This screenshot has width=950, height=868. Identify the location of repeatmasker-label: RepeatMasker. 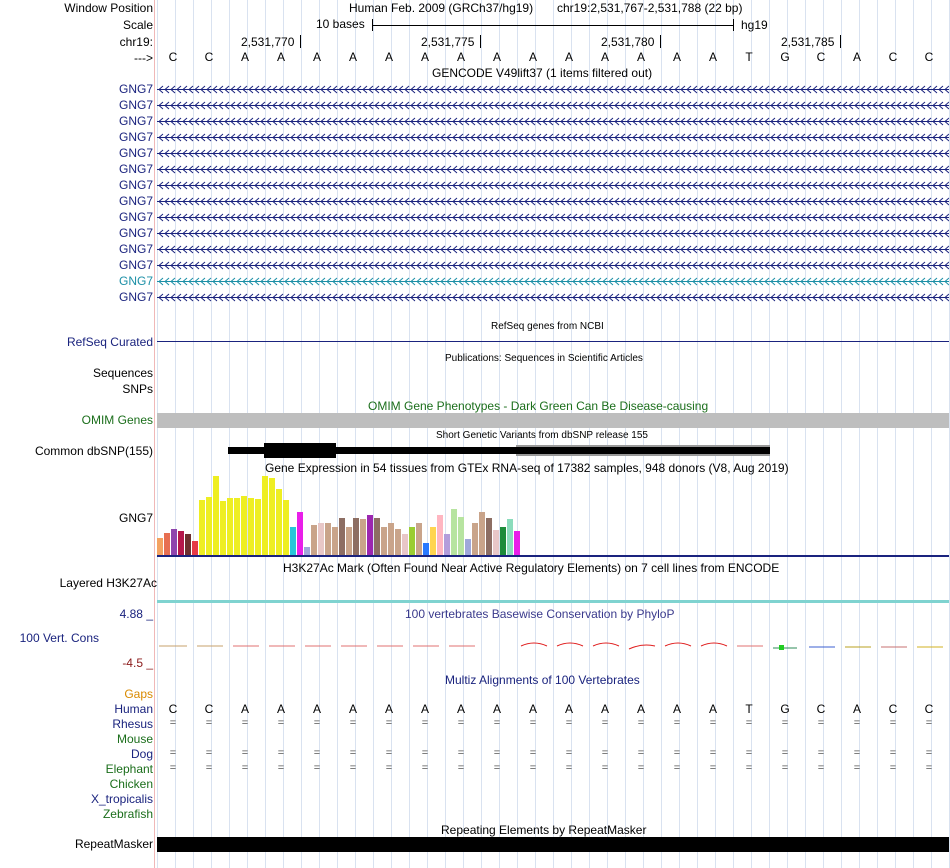
(114, 844).